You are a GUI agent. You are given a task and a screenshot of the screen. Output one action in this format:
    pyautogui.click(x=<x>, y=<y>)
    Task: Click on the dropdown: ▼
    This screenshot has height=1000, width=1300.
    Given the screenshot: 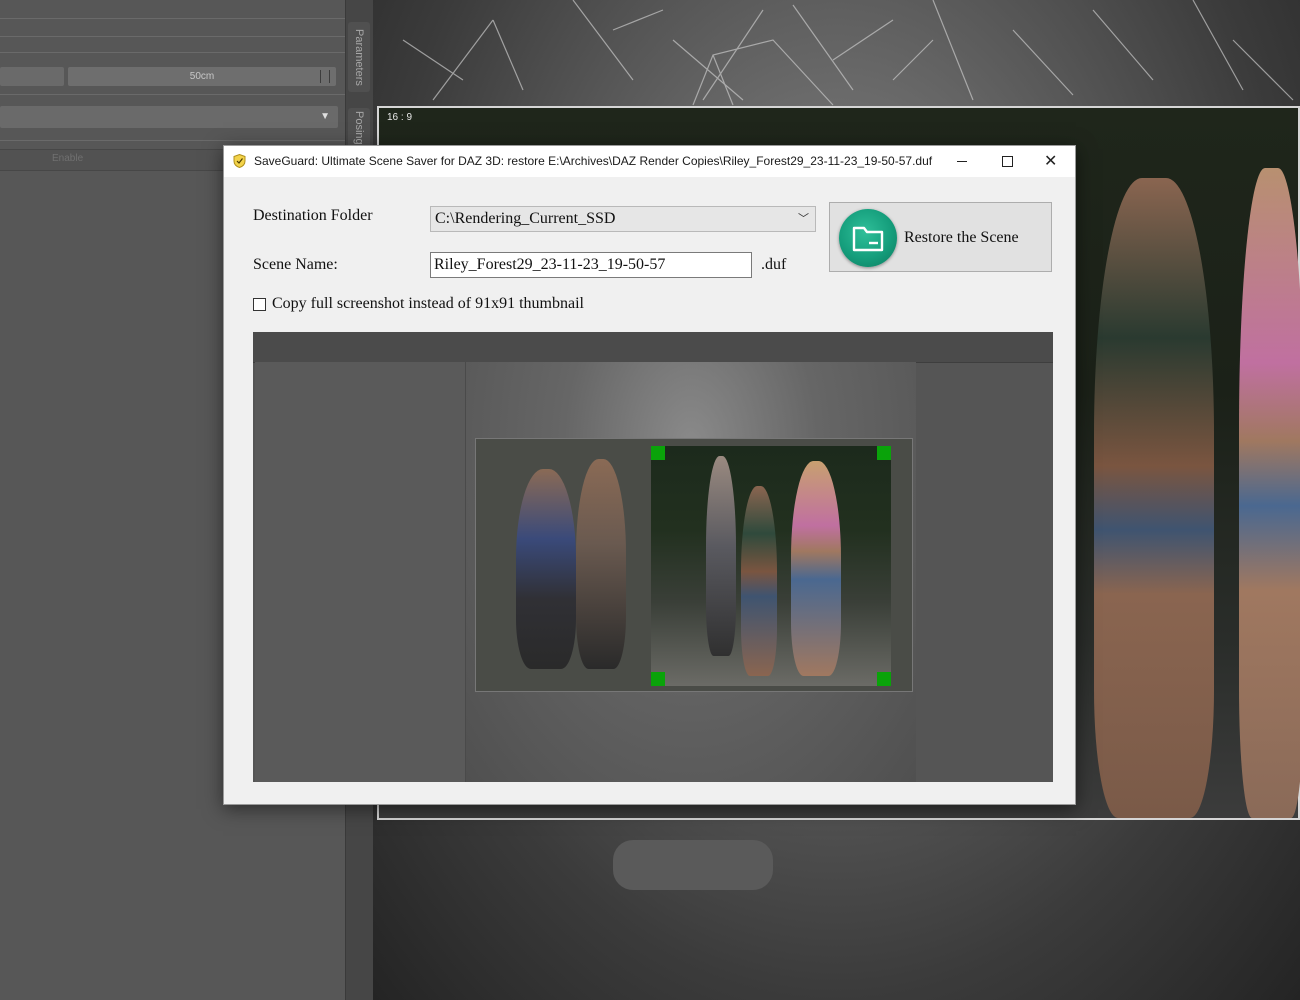 What is the action you would take?
    pyautogui.click(x=169, y=117)
    